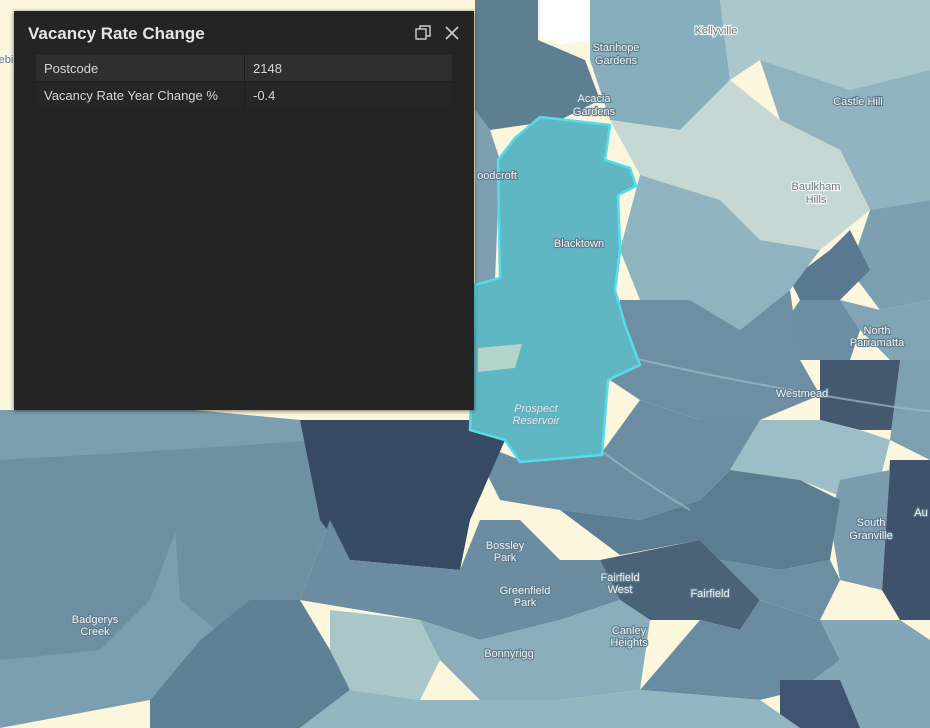 The height and width of the screenshot is (728, 930). Describe the element at coordinates (716, 31) in the screenshot. I see `place-label: Kellyville` at that location.